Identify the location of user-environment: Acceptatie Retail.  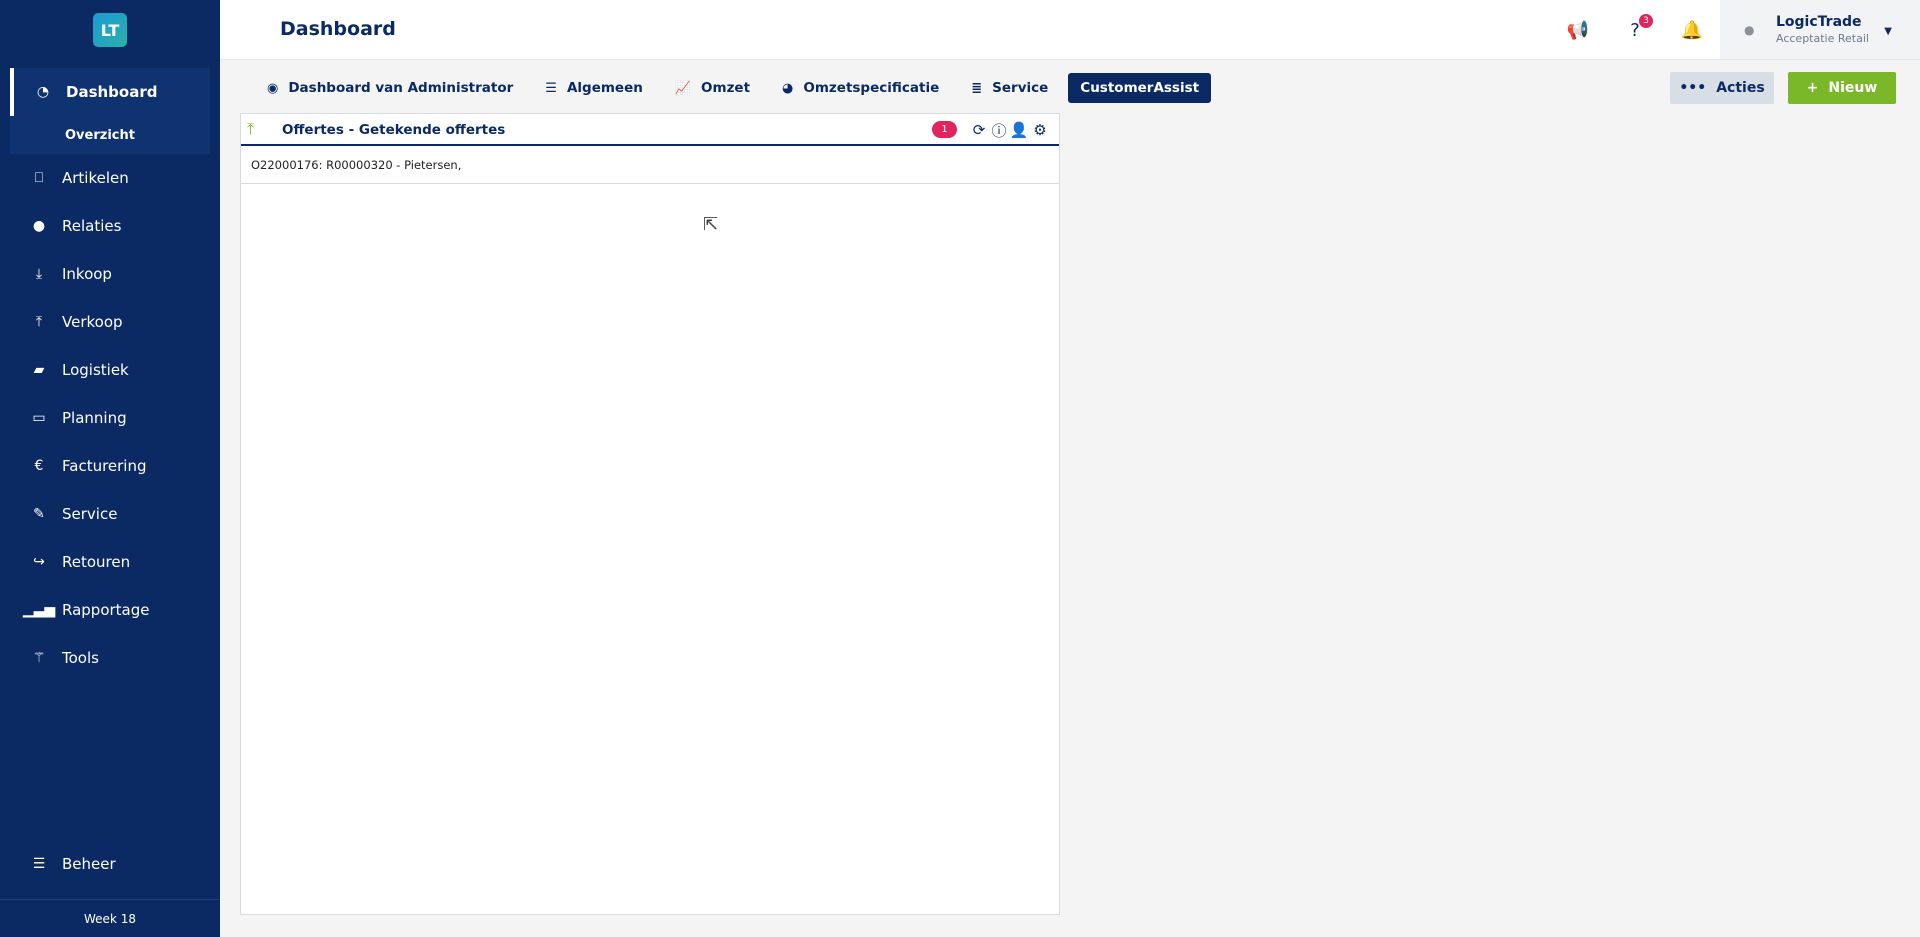
(1822, 38).